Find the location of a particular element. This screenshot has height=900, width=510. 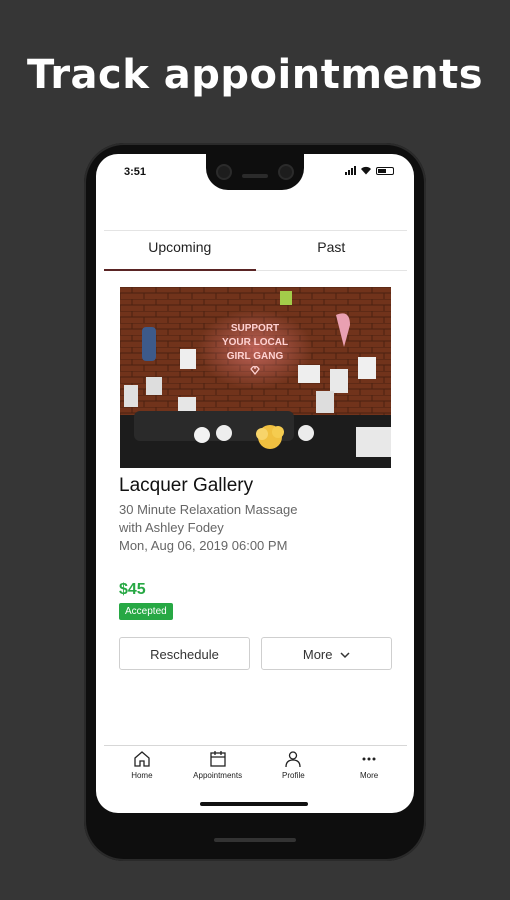

appointment-price: $45 is located at coordinates (132, 589).